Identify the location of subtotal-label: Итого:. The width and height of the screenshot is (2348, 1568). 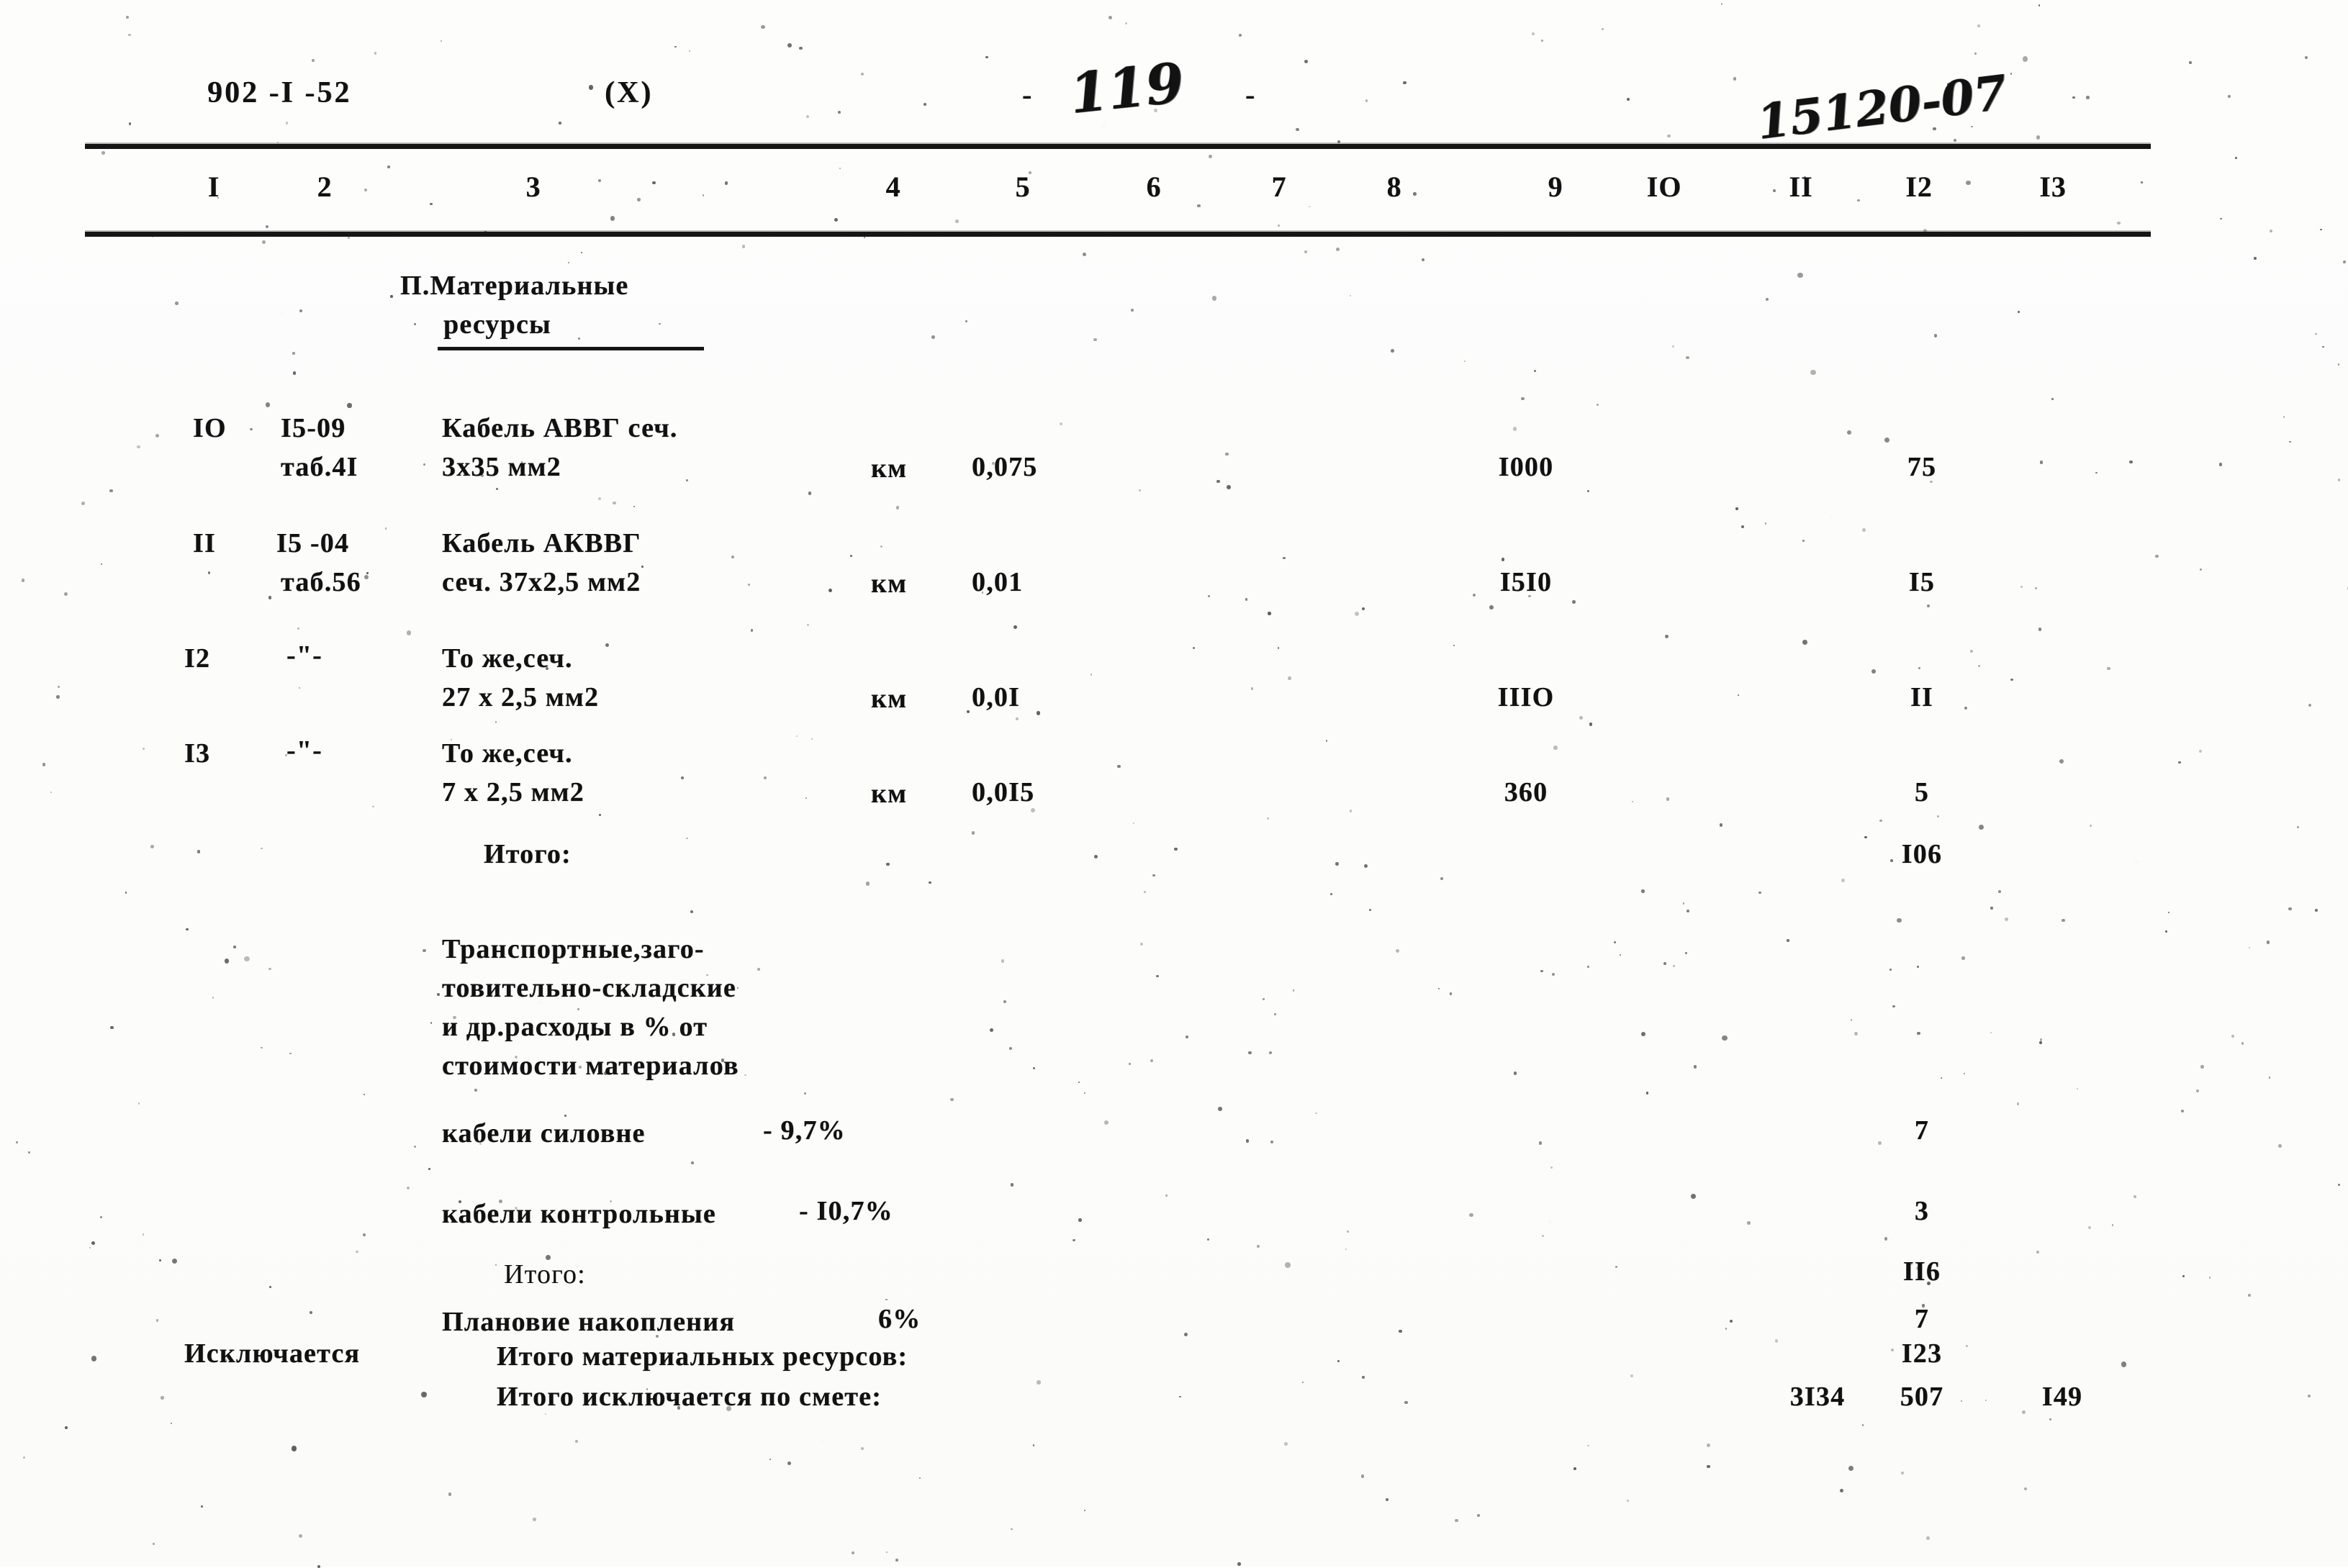
(528, 854).